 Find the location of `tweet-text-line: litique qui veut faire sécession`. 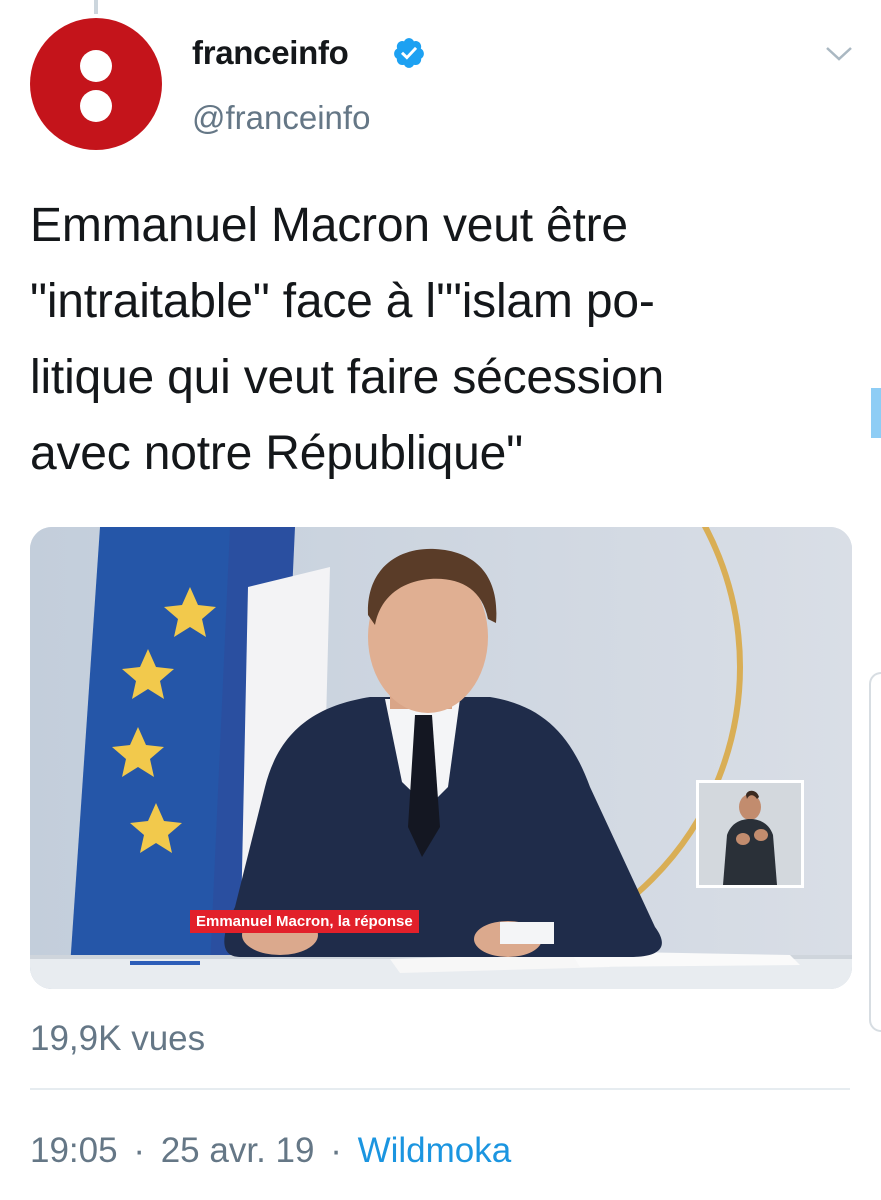

tweet-text-line: litique qui veut faire sécession is located at coordinates (347, 377).